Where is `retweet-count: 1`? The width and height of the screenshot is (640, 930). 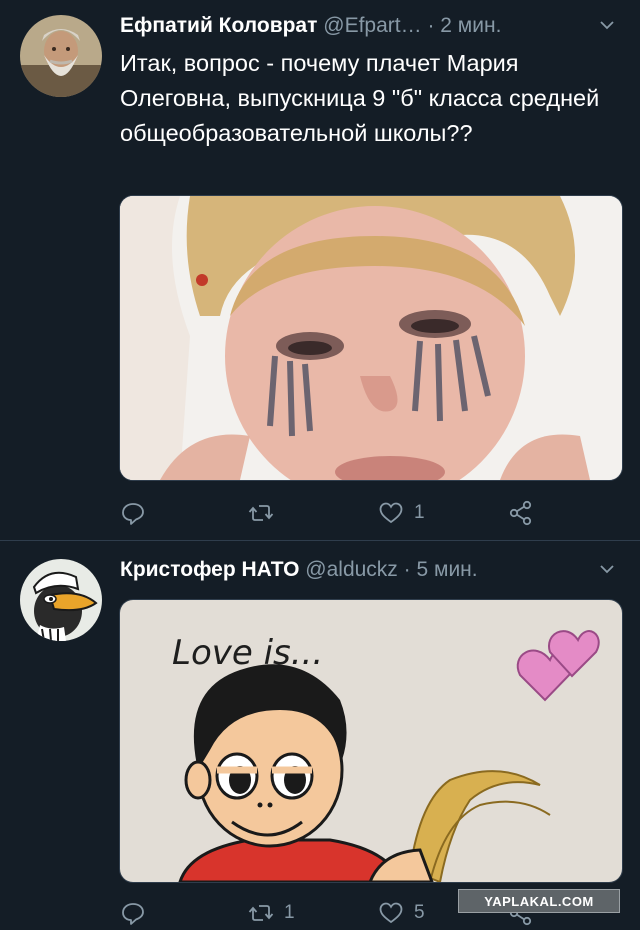 retweet-count: 1 is located at coordinates (289, 912).